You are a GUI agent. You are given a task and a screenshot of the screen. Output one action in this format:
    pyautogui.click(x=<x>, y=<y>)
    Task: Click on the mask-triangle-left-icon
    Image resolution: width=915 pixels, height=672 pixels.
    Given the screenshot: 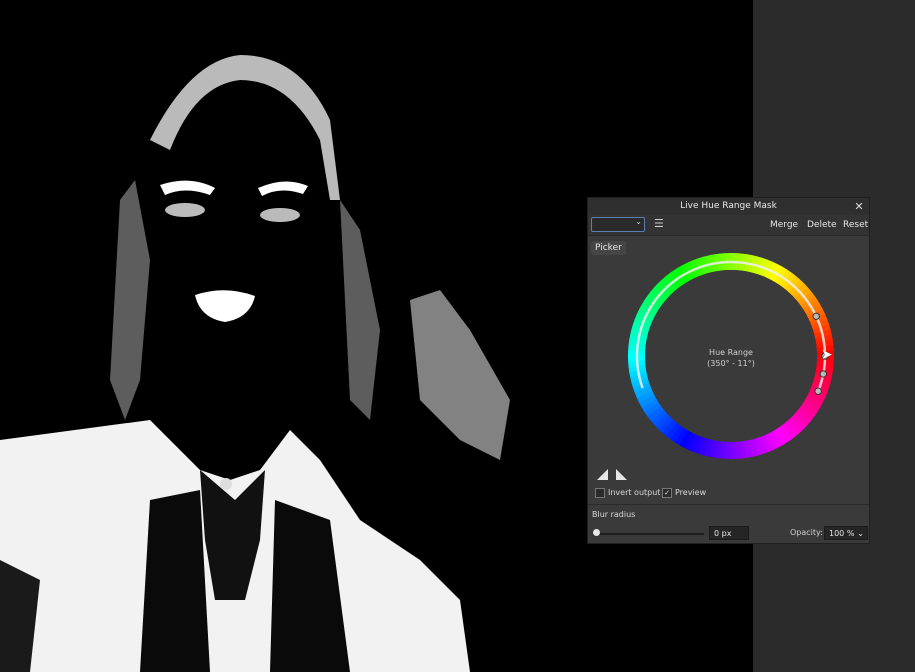 What is the action you would take?
    pyautogui.click(x=602, y=474)
    